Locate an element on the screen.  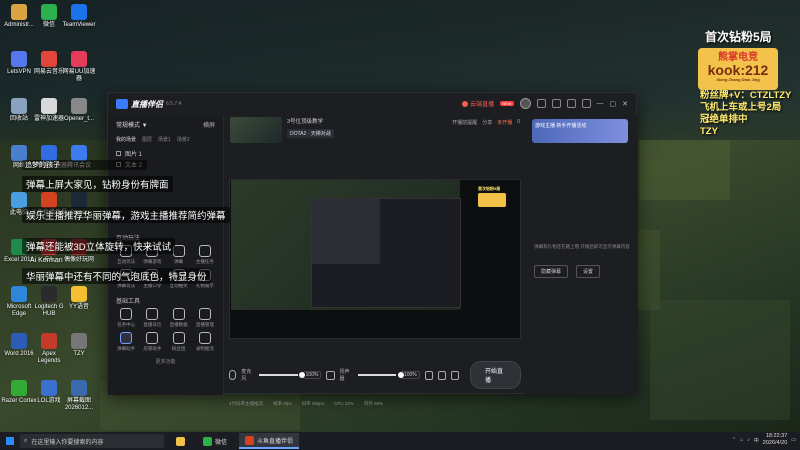
stream-actions: 开播前提醒 分享 未开播 0 is located at coordinates (486, 122).